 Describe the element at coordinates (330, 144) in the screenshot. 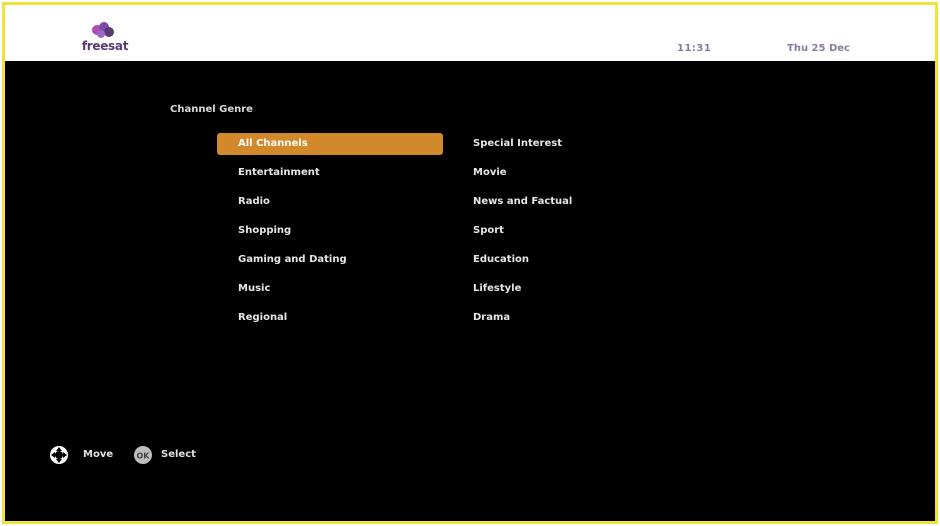

I see `genre-item-all-channels: All Channels` at that location.